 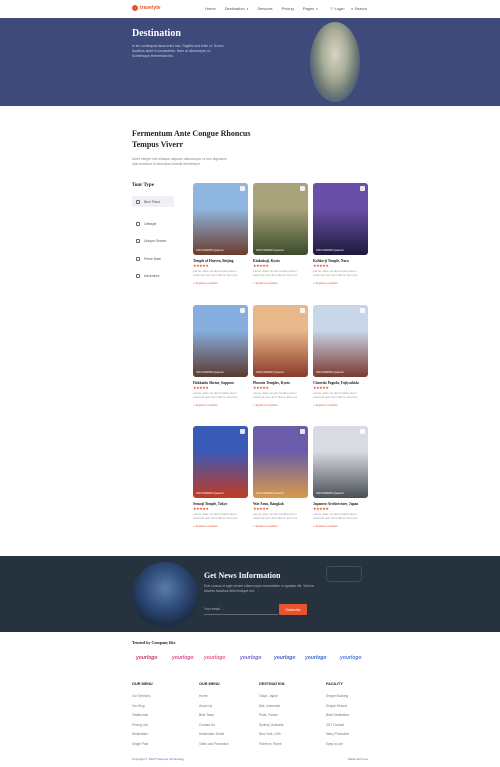 I want to click on tour-type-unique-search: Unique Search, so click(x=153, y=240).